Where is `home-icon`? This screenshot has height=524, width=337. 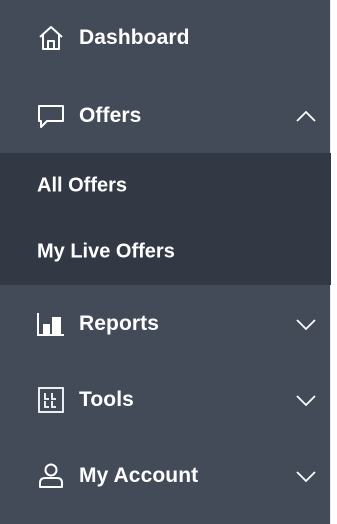
home-icon is located at coordinates (51, 38).